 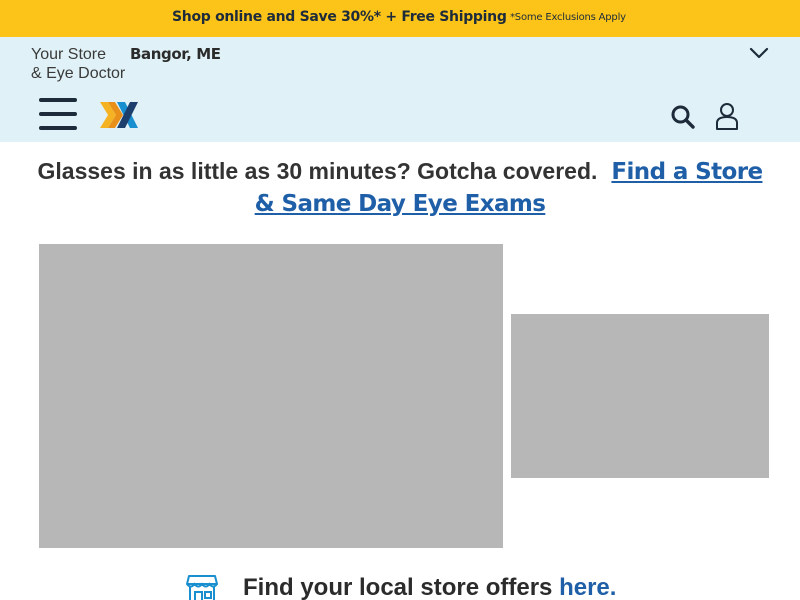 I want to click on logo-icon, so click(x=119, y=115).